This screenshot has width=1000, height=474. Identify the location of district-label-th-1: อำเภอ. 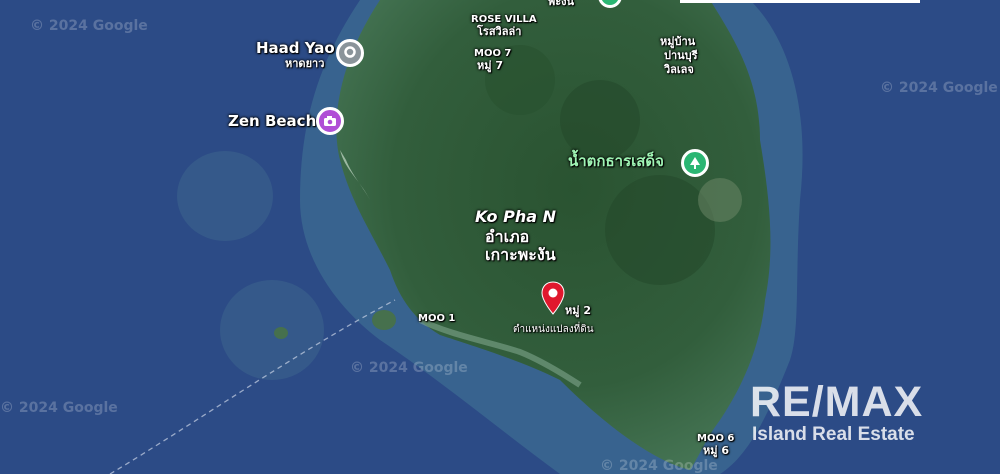
(507, 236).